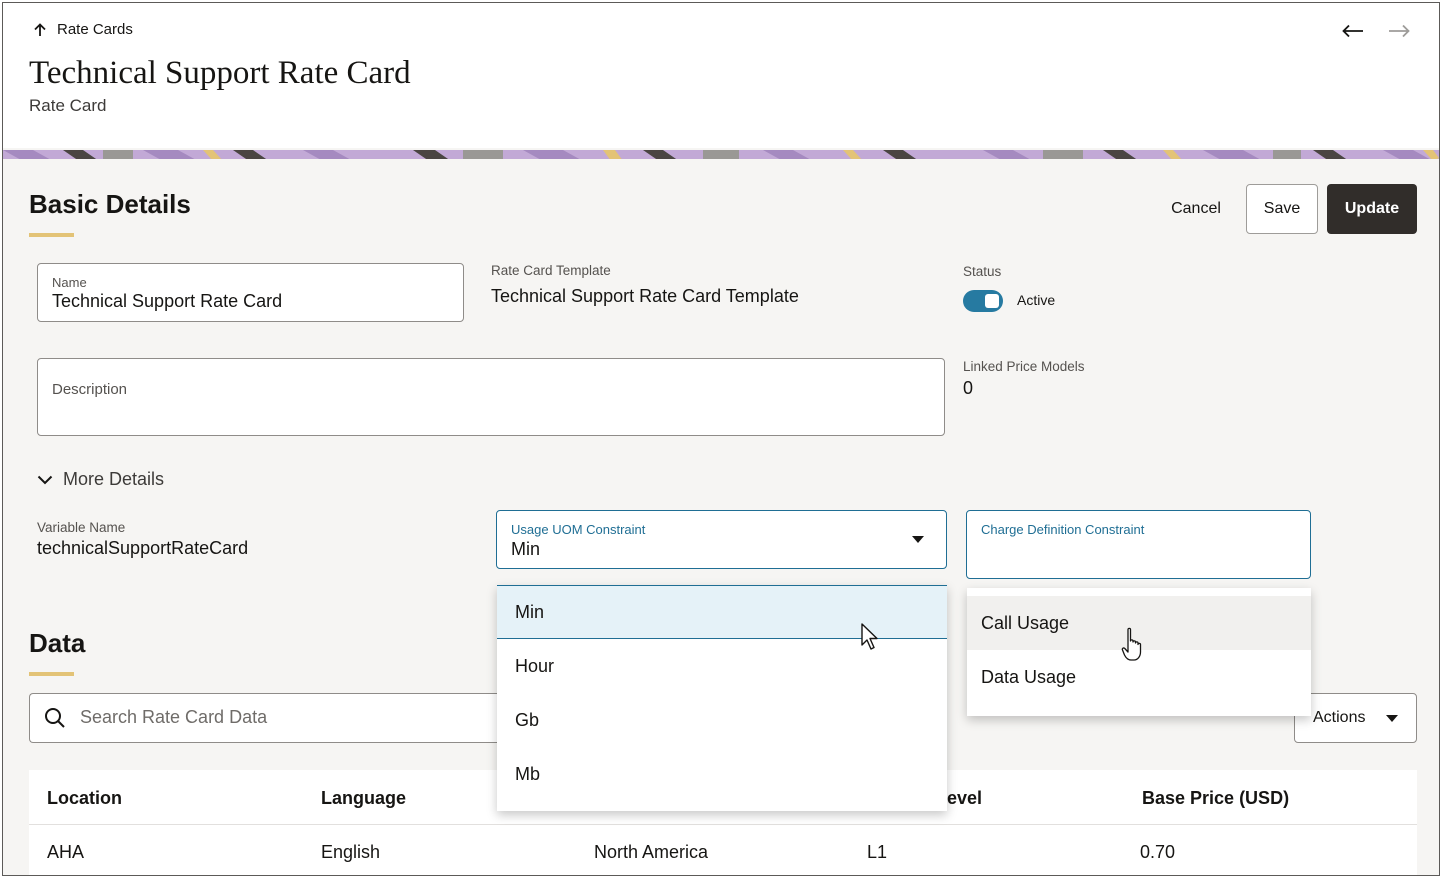 This screenshot has width=1442, height=878. Describe the element at coordinates (1063, 529) in the screenshot. I see `charge-definition-label: Charge Definition Constraint` at that location.